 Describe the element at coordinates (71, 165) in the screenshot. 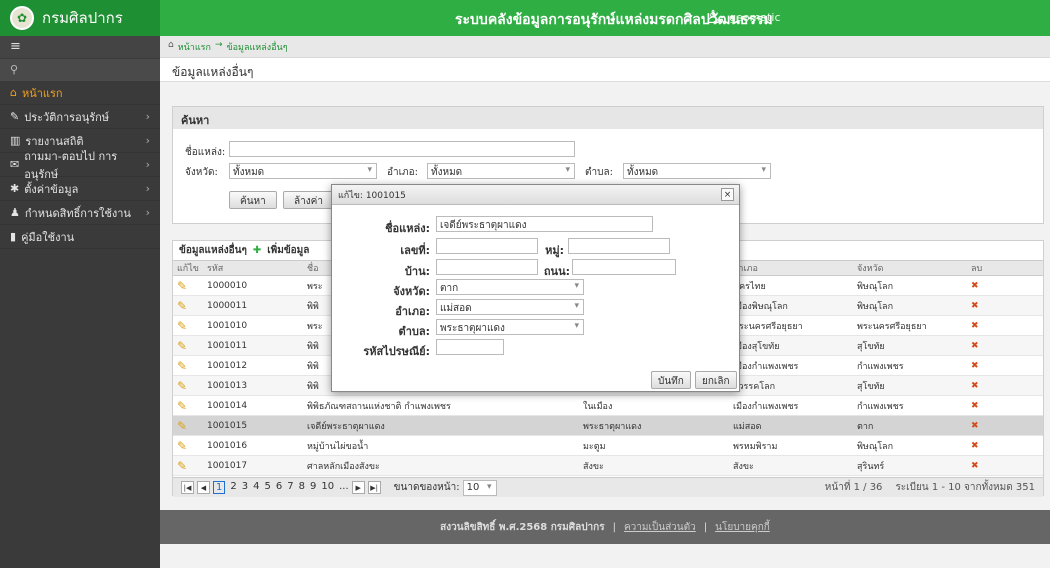

I see `sidebar-item-label: ถามมา-ตอบไป การอนุรักษ์` at that location.